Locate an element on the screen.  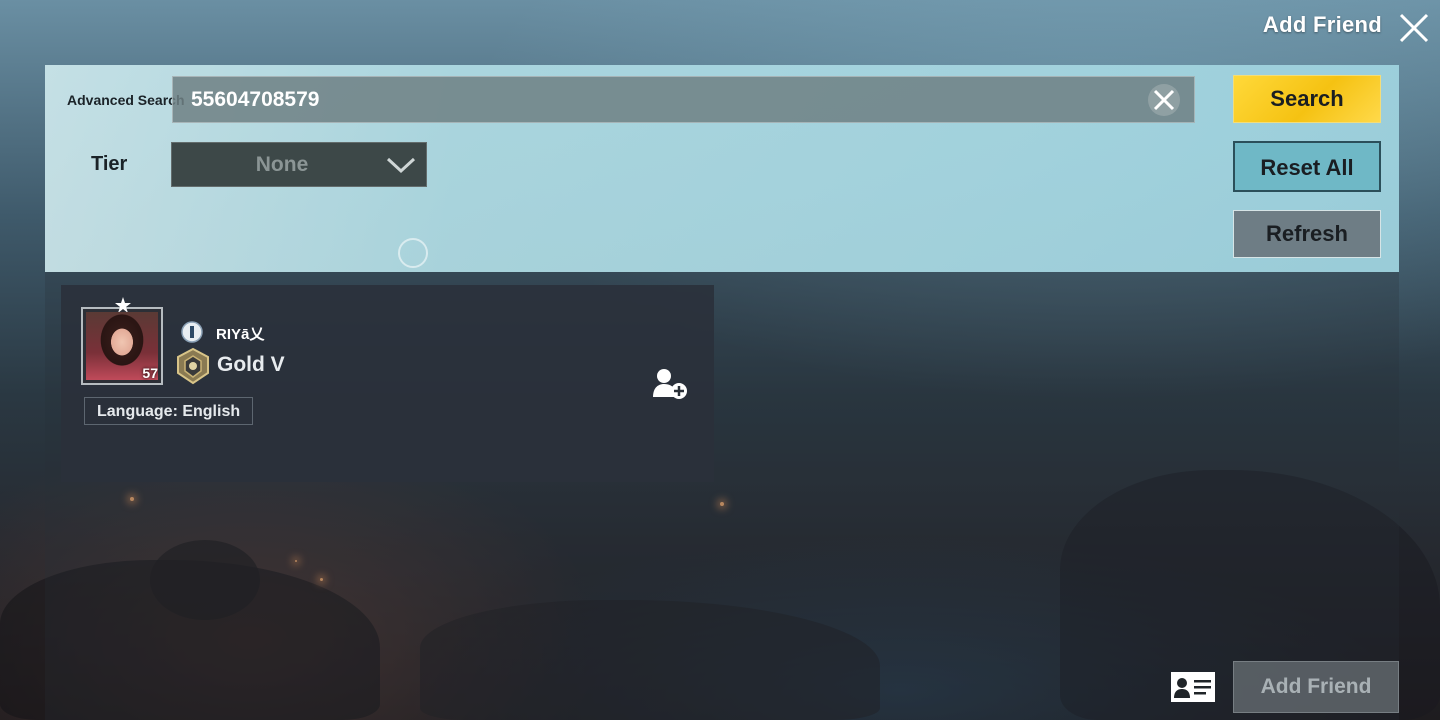
refresh-button: Refresh is located at coordinates (1307, 234).